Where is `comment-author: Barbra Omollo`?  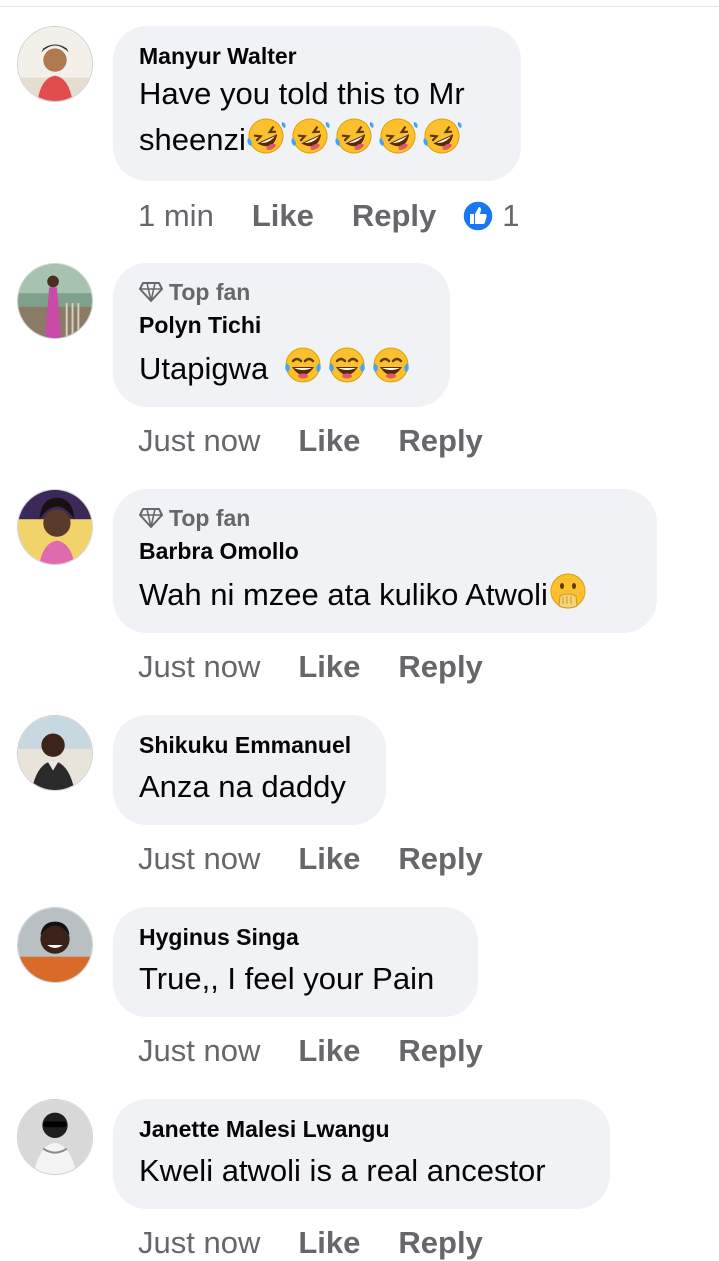
comment-author: Barbra Omollo is located at coordinates (385, 551).